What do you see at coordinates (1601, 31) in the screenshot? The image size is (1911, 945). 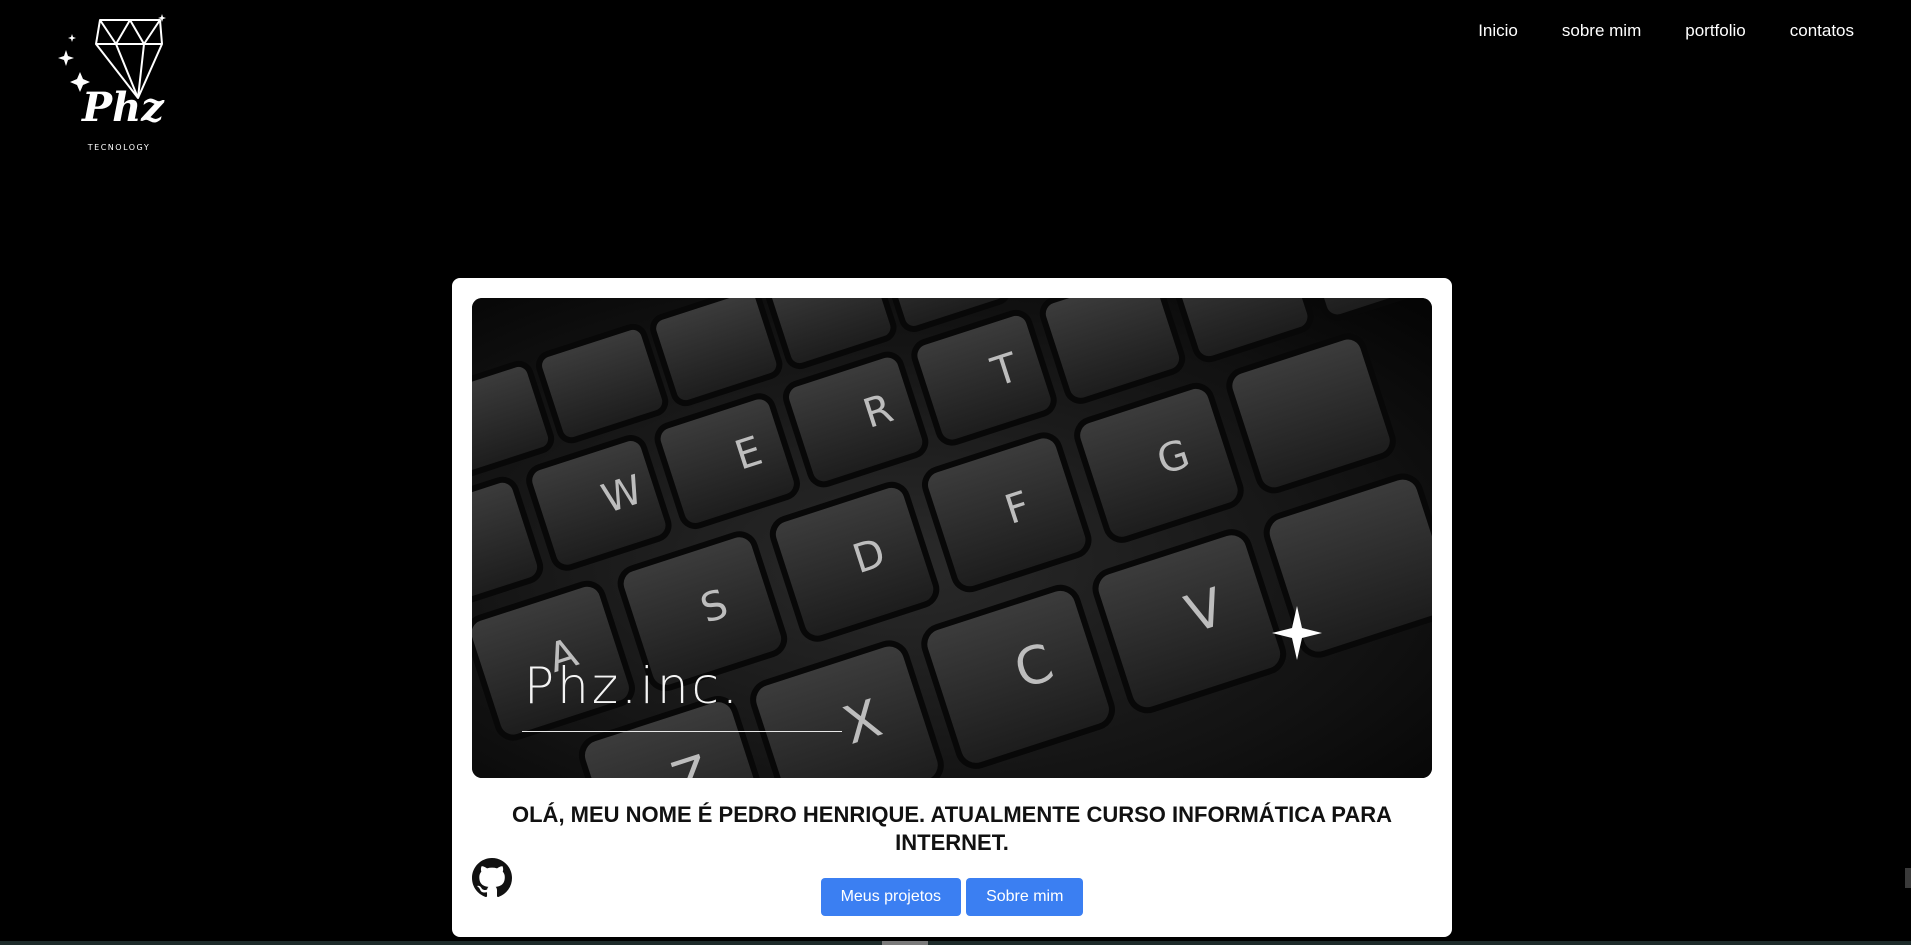 I see `nav-item-sobre-mim: sobre mim` at bounding box center [1601, 31].